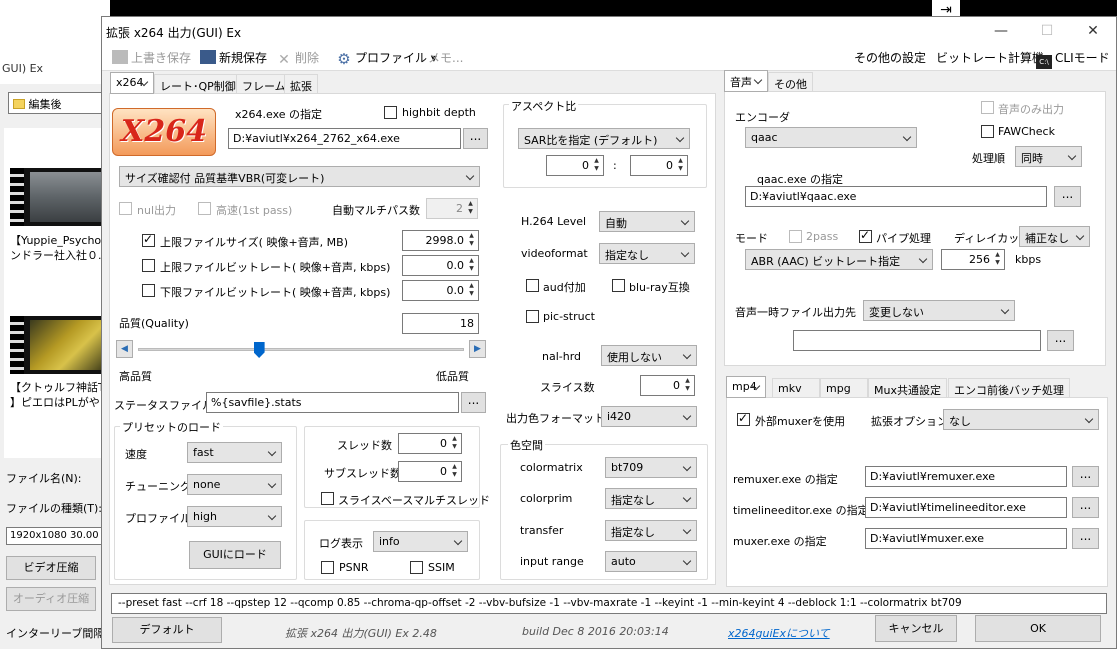 The height and width of the screenshot is (649, 1117). Describe the element at coordinates (51, 568) in the screenshot. I see `video-compress-button: ビデオ圧縮` at that location.